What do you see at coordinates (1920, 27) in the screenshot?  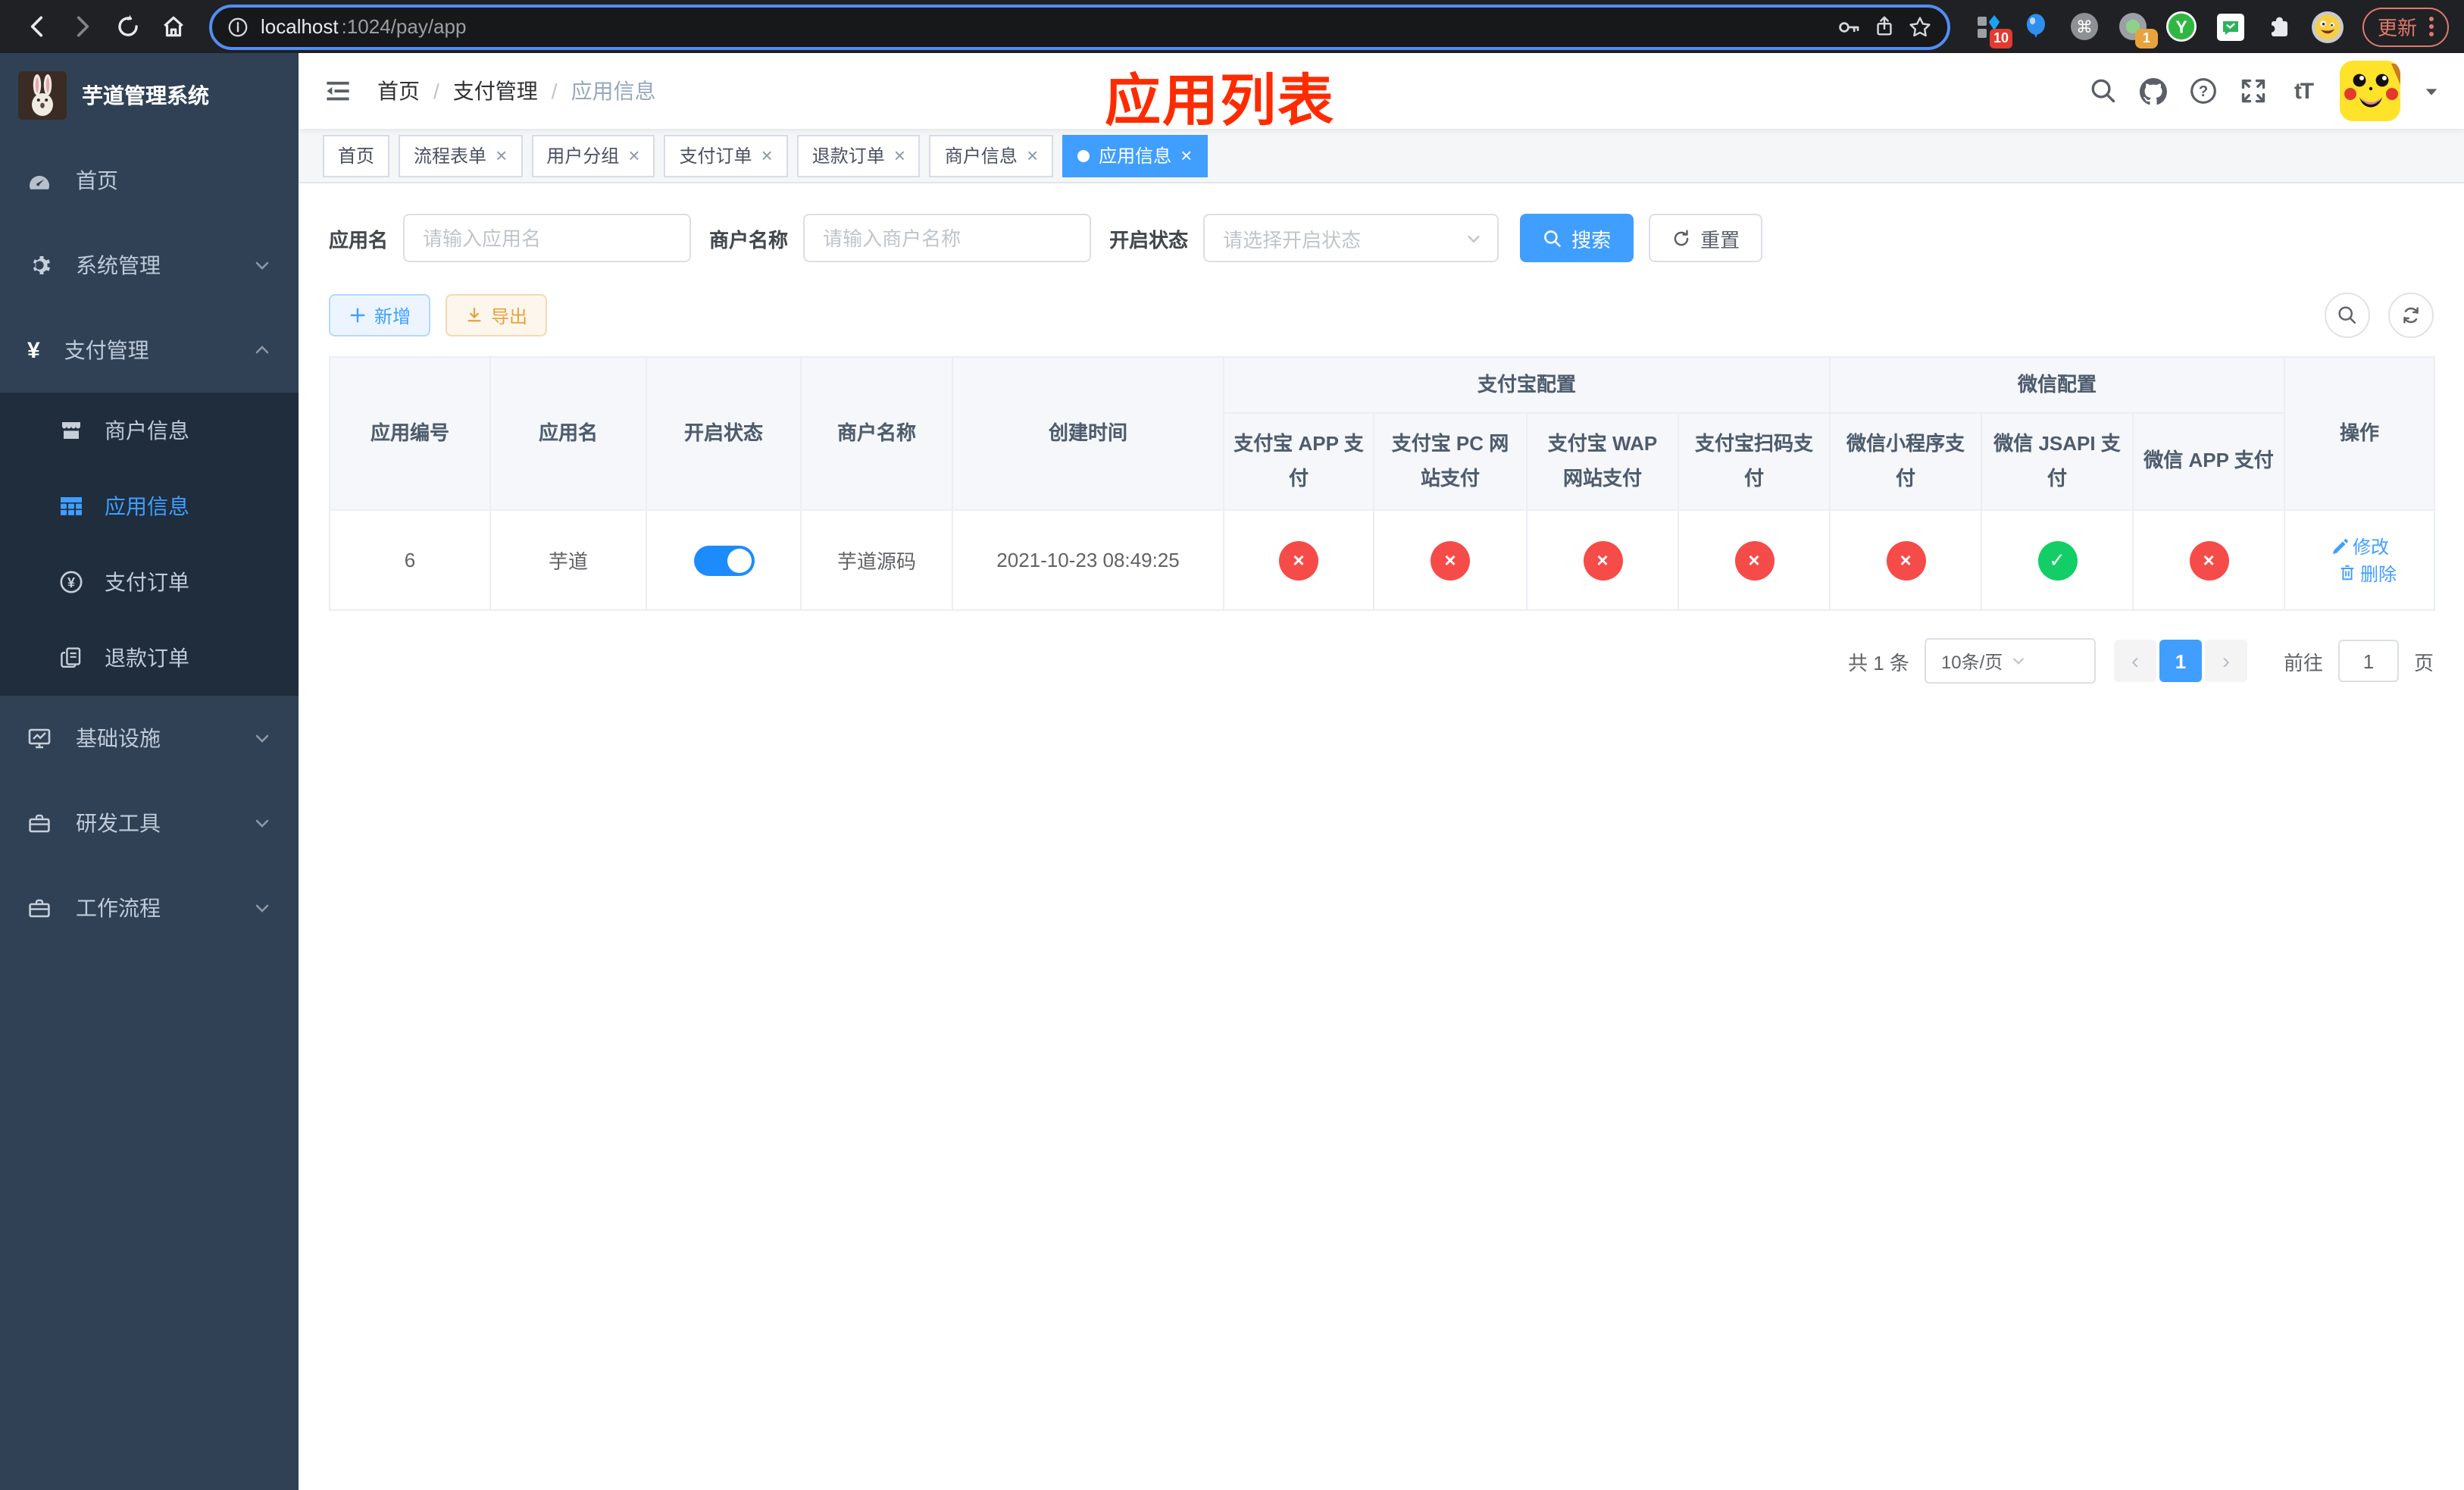 I see `bookmark-star-icon` at bounding box center [1920, 27].